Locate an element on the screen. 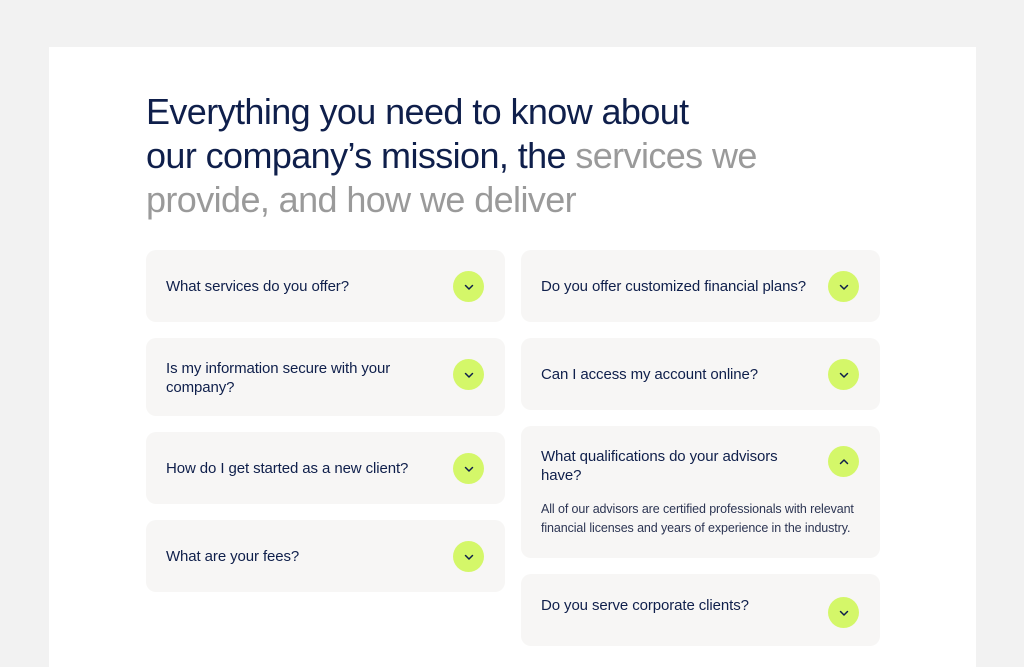 This screenshot has height=667, width=1024. heading-line3-muted: provide, and how we deliver is located at coordinates (361, 199).